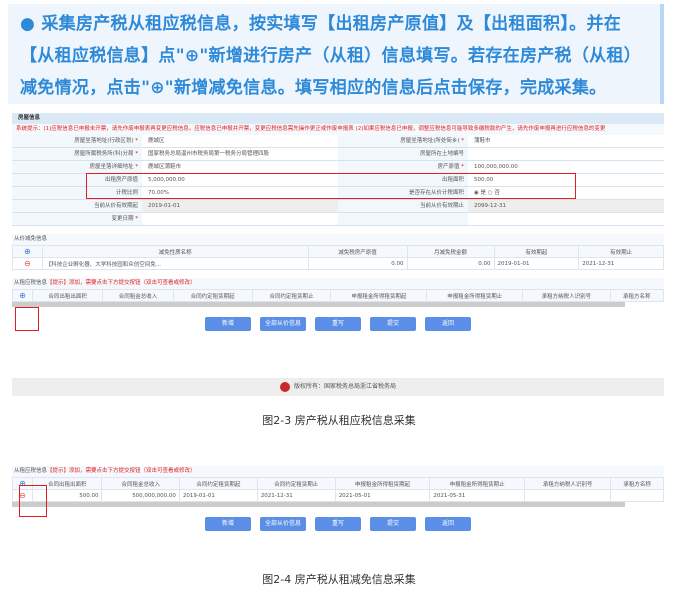  Describe the element at coordinates (441, 154) in the screenshot. I see `label-text: 房屋所在土地编号` at that location.